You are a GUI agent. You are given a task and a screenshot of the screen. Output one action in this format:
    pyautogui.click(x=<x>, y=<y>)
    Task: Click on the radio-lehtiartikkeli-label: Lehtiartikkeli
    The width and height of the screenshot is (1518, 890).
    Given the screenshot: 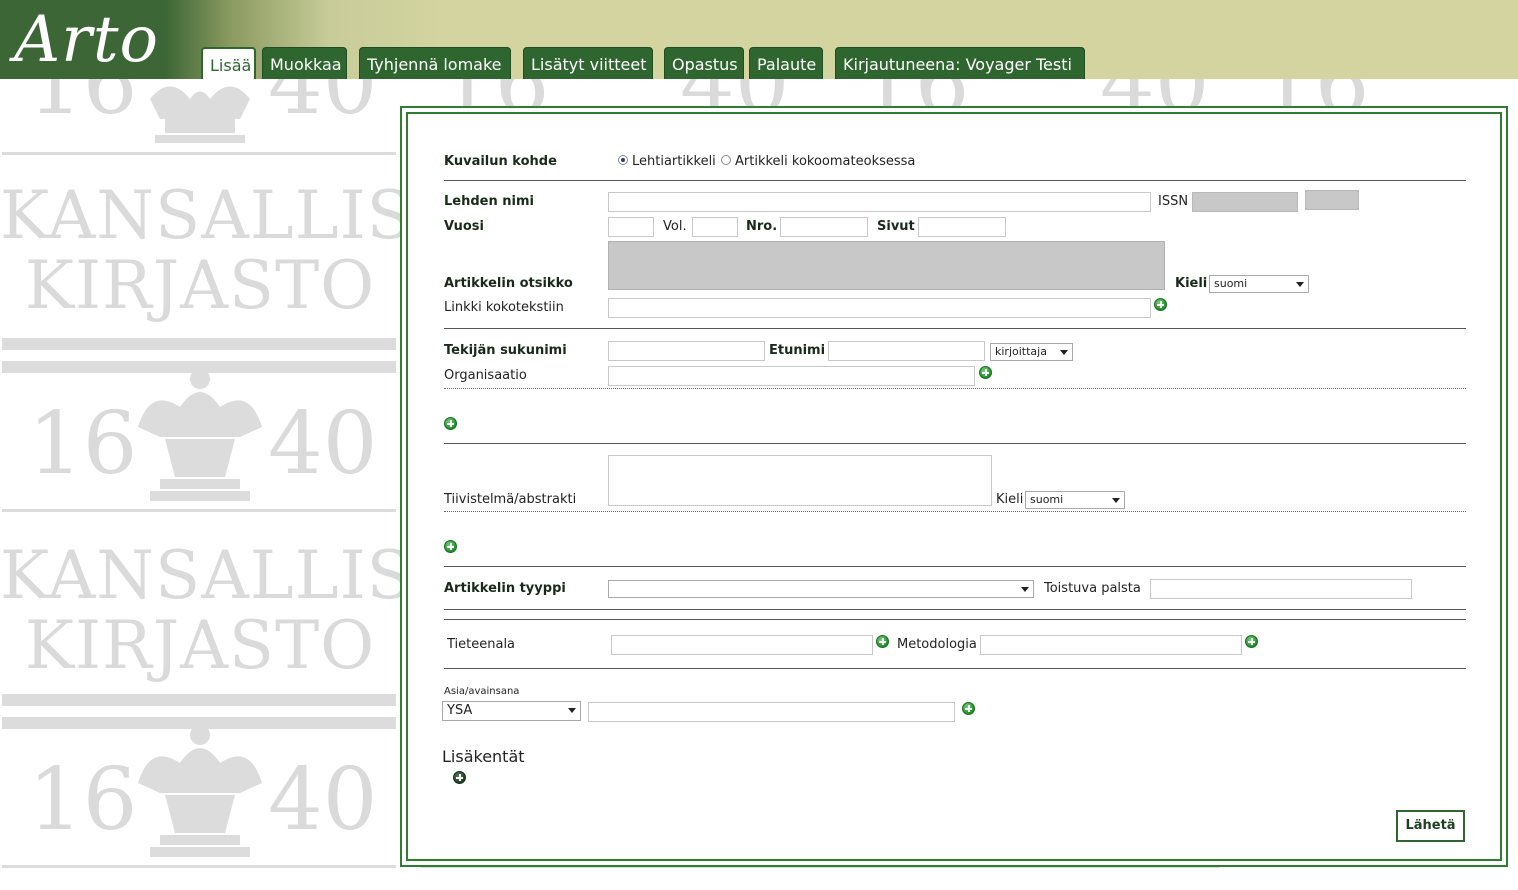 What is the action you would take?
    pyautogui.click(x=674, y=162)
    